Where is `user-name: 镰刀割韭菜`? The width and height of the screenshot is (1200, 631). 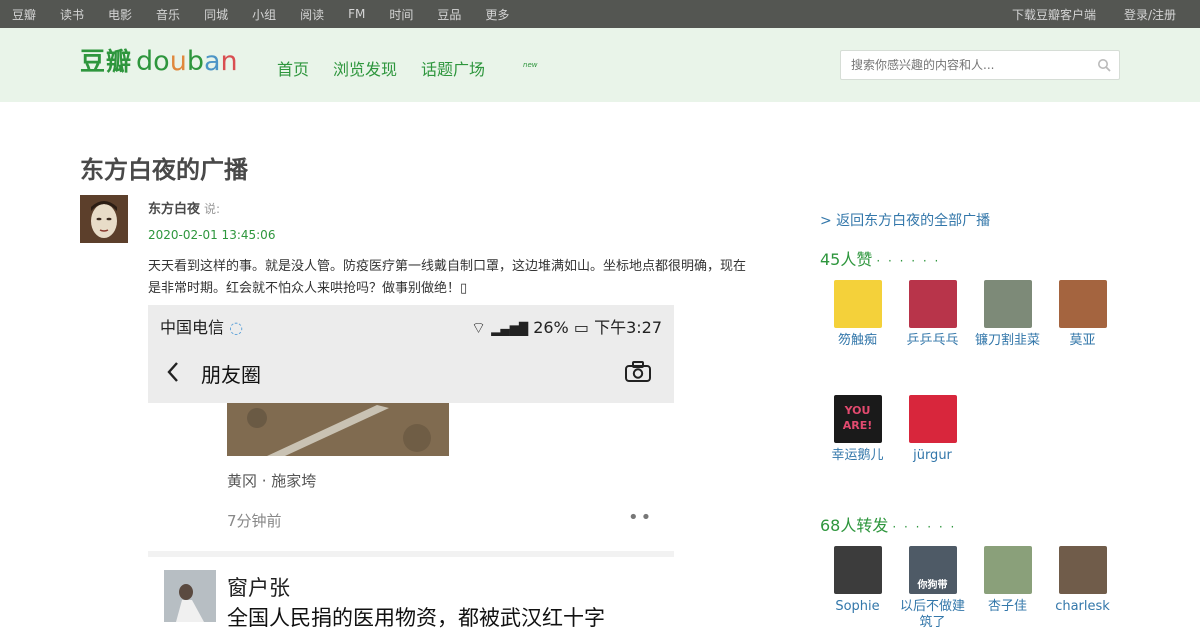
user-name: 镰刀割韭菜 is located at coordinates (1007, 341).